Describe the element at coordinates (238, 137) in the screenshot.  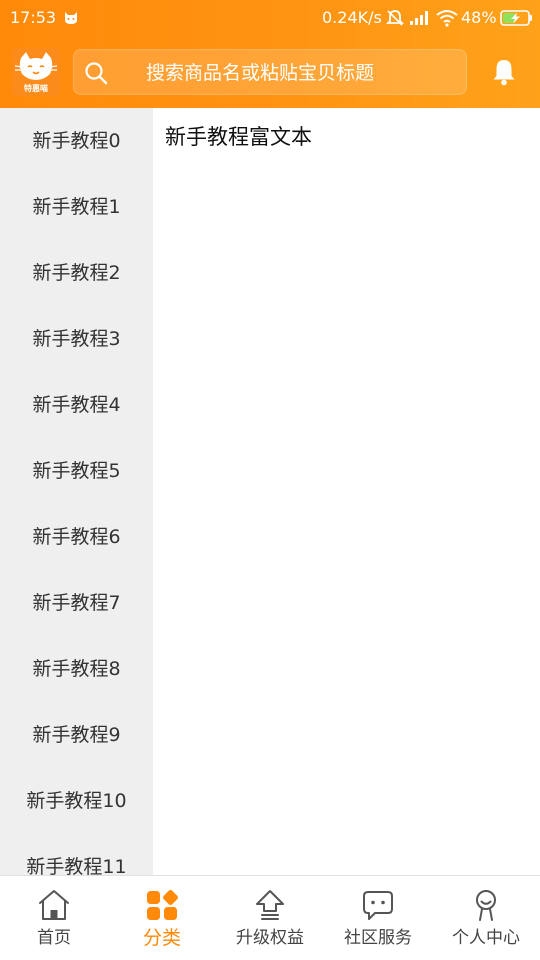
I see `rich-text-content: 新手教程富文本` at that location.